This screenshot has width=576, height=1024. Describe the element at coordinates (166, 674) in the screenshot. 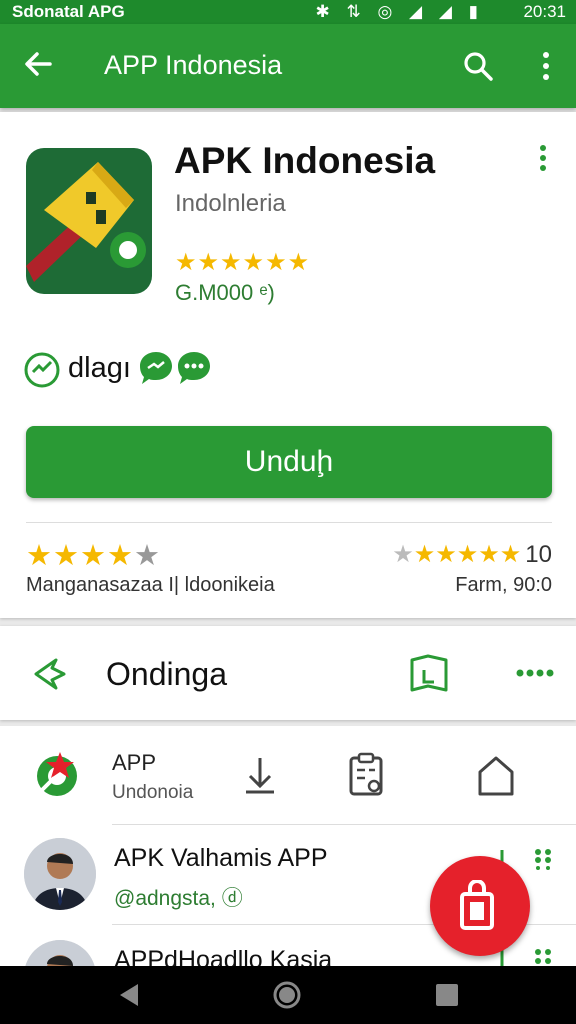

I see `section-label: Ondinga` at that location.